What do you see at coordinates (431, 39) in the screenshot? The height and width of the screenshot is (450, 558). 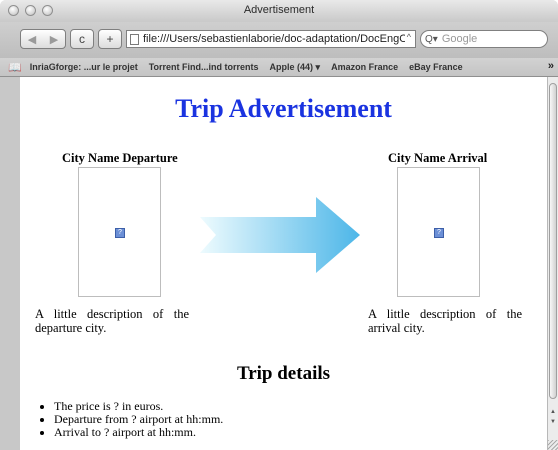 I see `search-icon: Q▾` at bounding box center [431, 39].